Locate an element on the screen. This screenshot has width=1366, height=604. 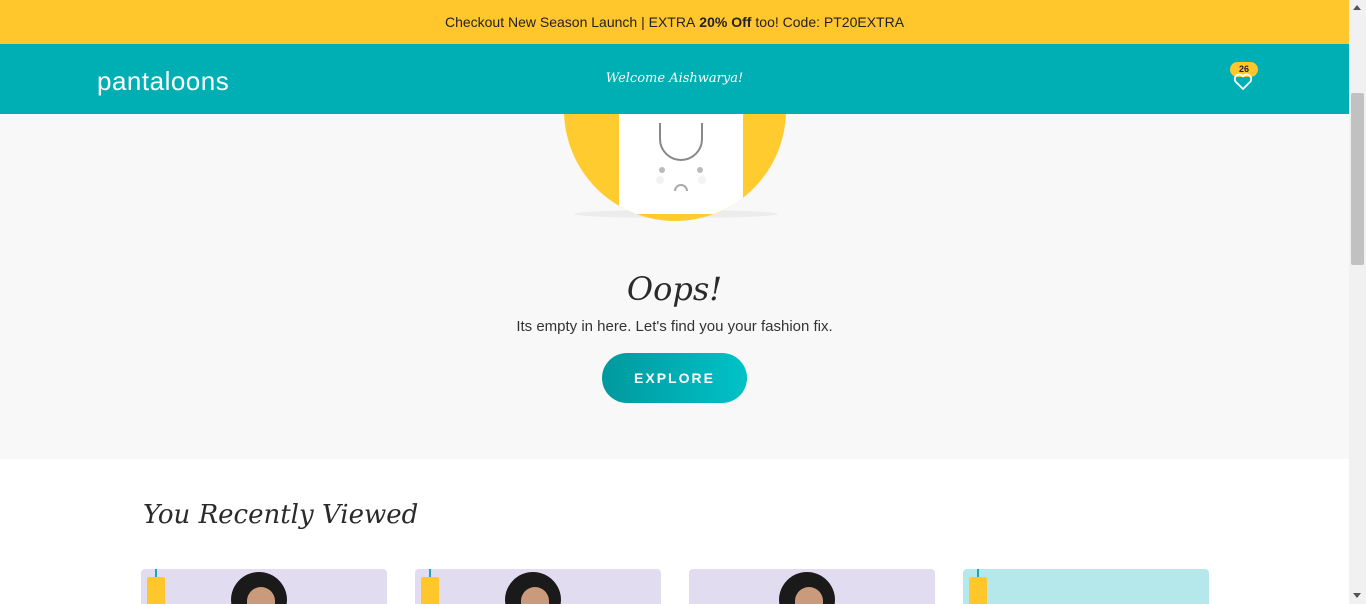
wishlist-button: 26 is located at coordinates (1244, 77).